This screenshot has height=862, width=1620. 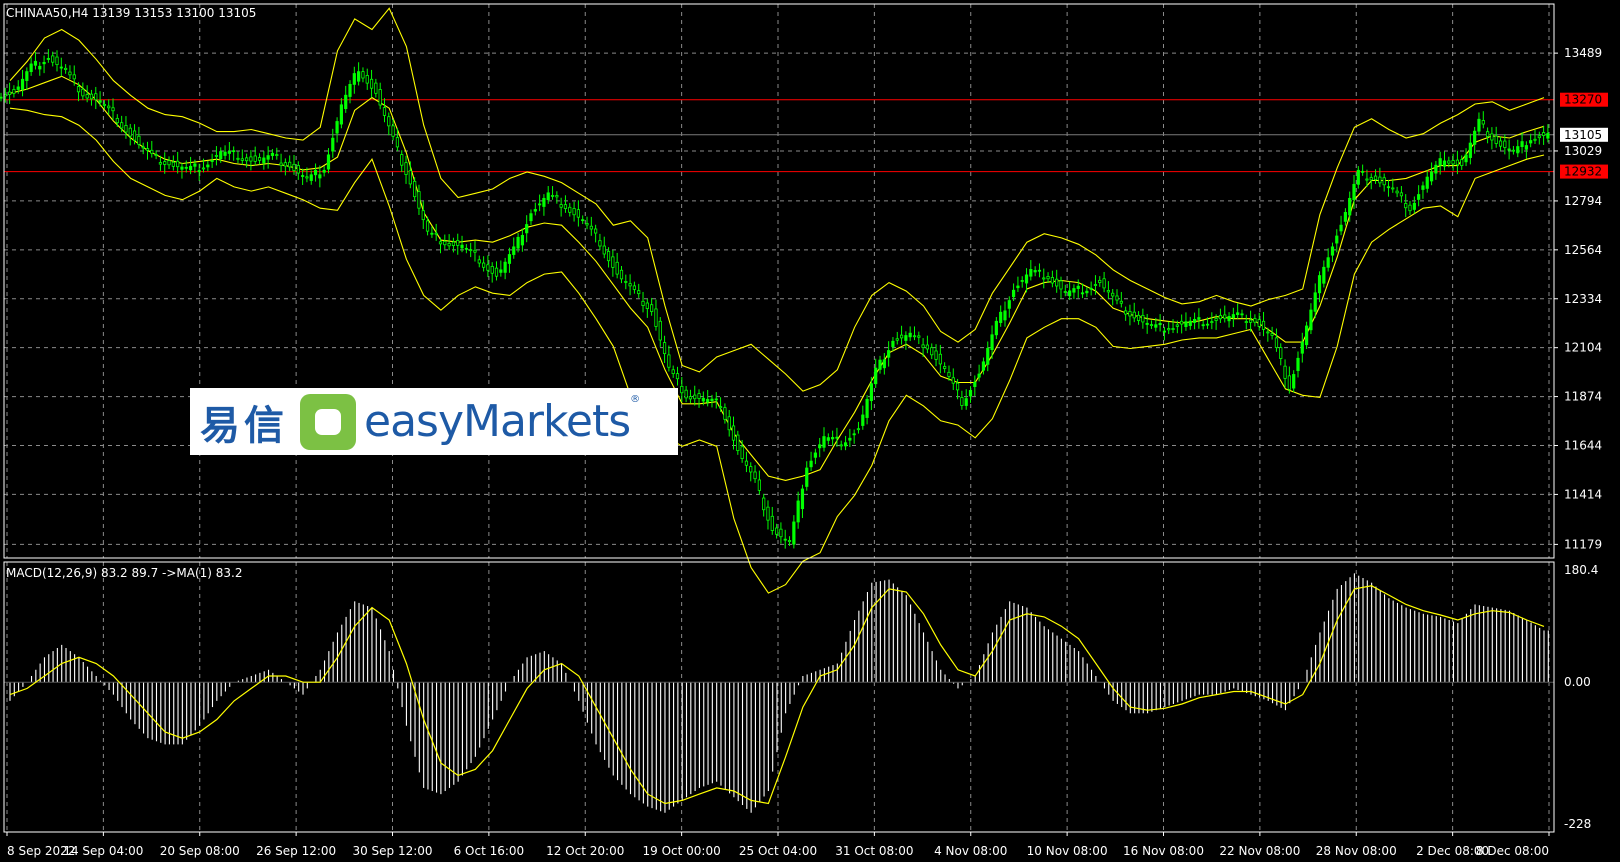 I want to click on macd-axis: 180.4 0.00 -228, so click(x=1581, y=697).